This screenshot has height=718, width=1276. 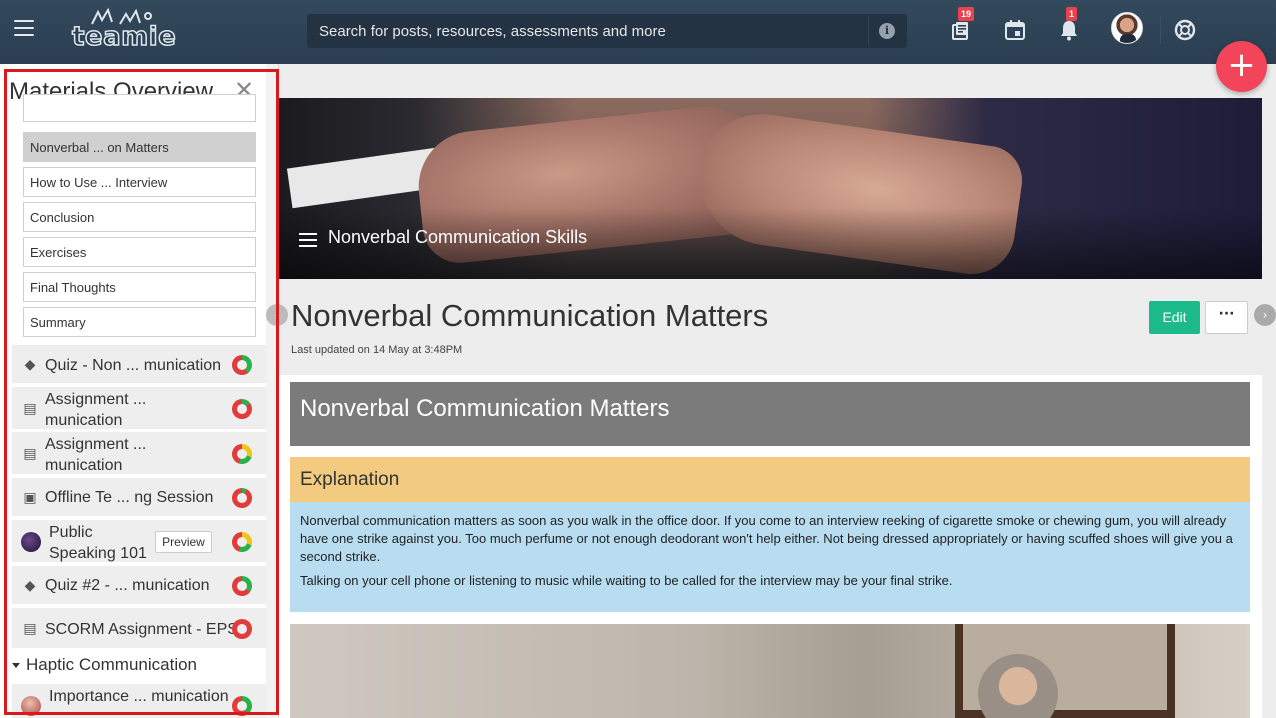 I want to click on notifications-bell-icon, so click(x=1069, y=30).